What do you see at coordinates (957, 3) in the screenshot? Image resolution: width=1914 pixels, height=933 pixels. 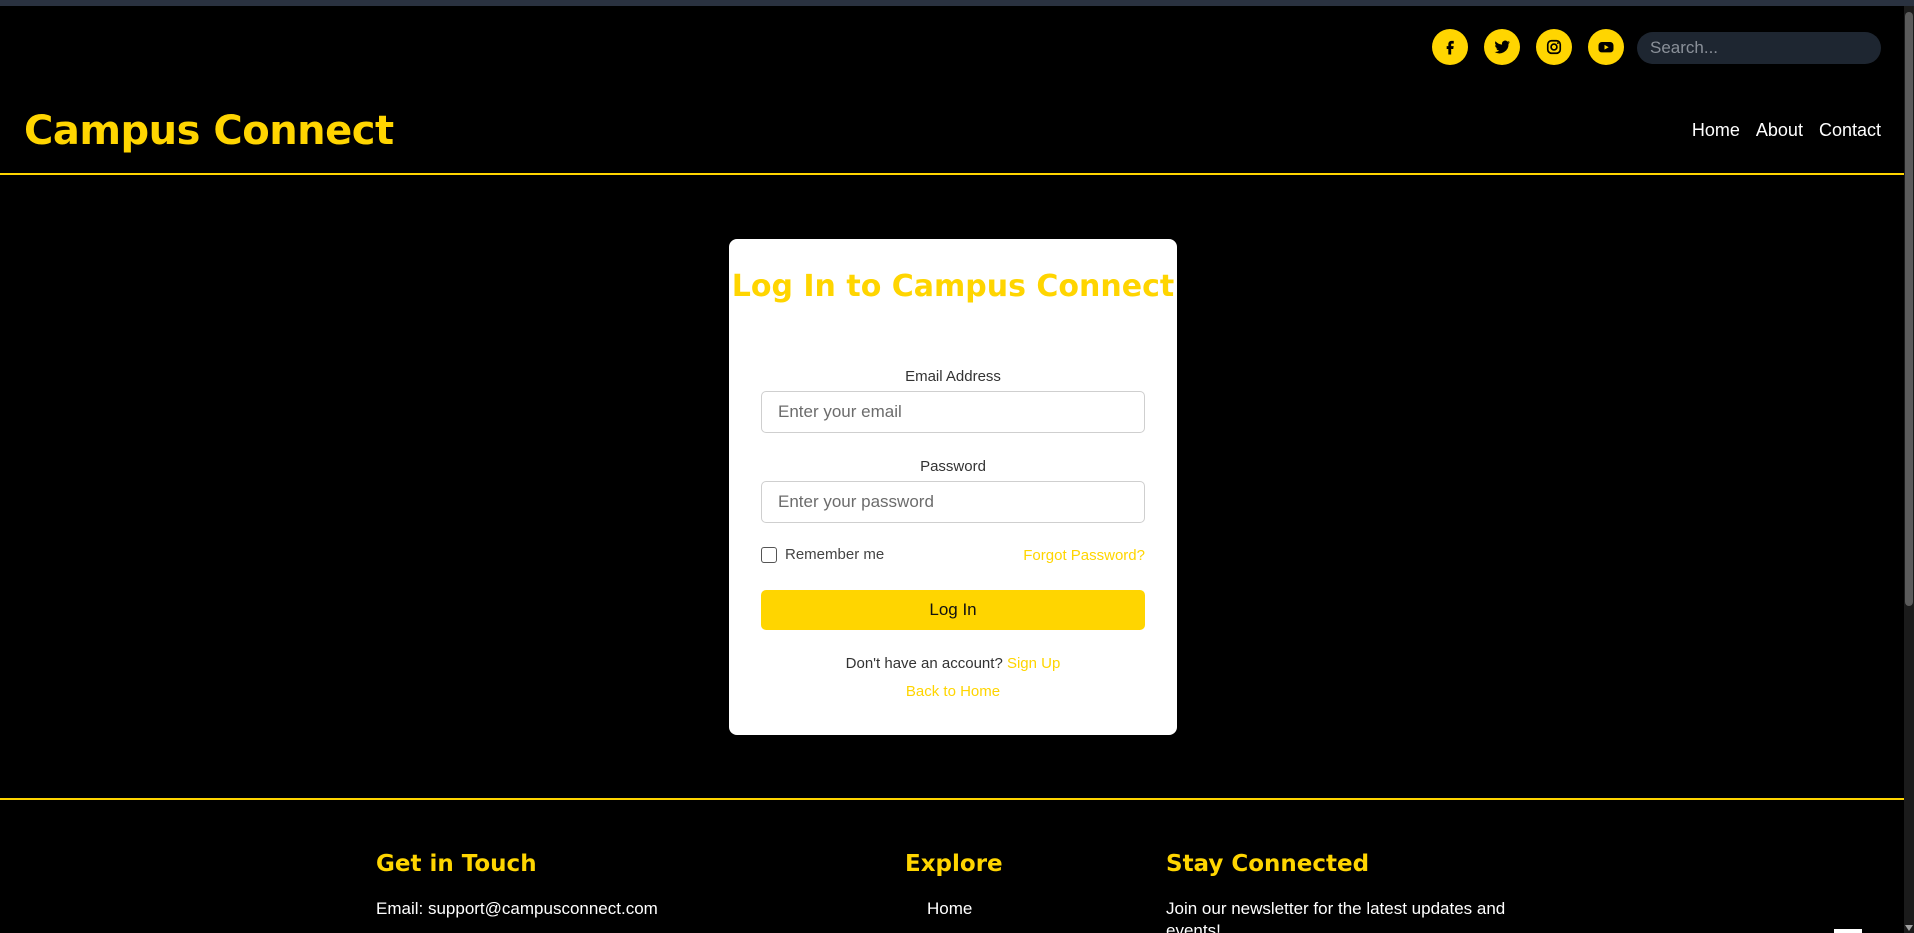 I see `browser-top-strip` at bounding box center [957, 3].